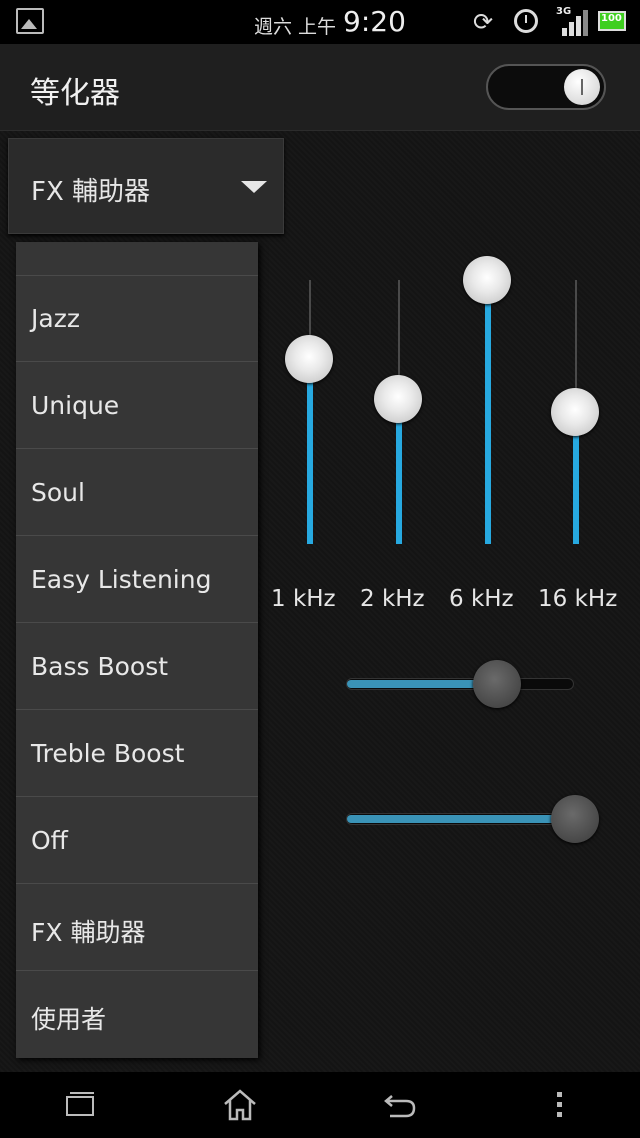 This screenshot has height=1138, width=640. I want to click on gallery-icon, so click(30, 21).